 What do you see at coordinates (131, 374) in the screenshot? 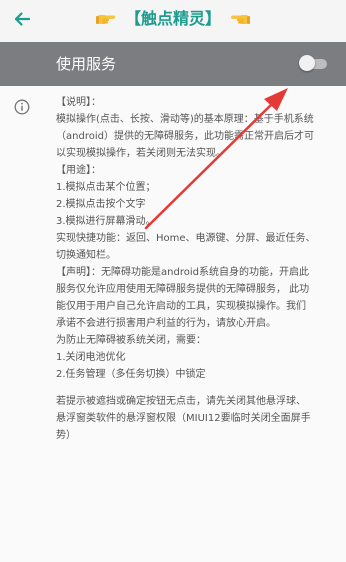
I see `description-line: 2.任务管理（多任务切换）中锁定` at bounding box center [131, 374].